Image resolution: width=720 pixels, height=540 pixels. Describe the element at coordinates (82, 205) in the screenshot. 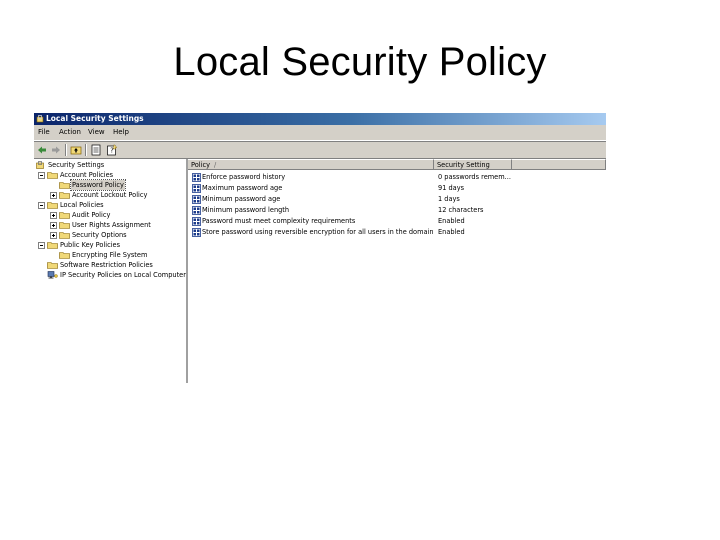

I see `tree-item-label: Local Policies` at that location.